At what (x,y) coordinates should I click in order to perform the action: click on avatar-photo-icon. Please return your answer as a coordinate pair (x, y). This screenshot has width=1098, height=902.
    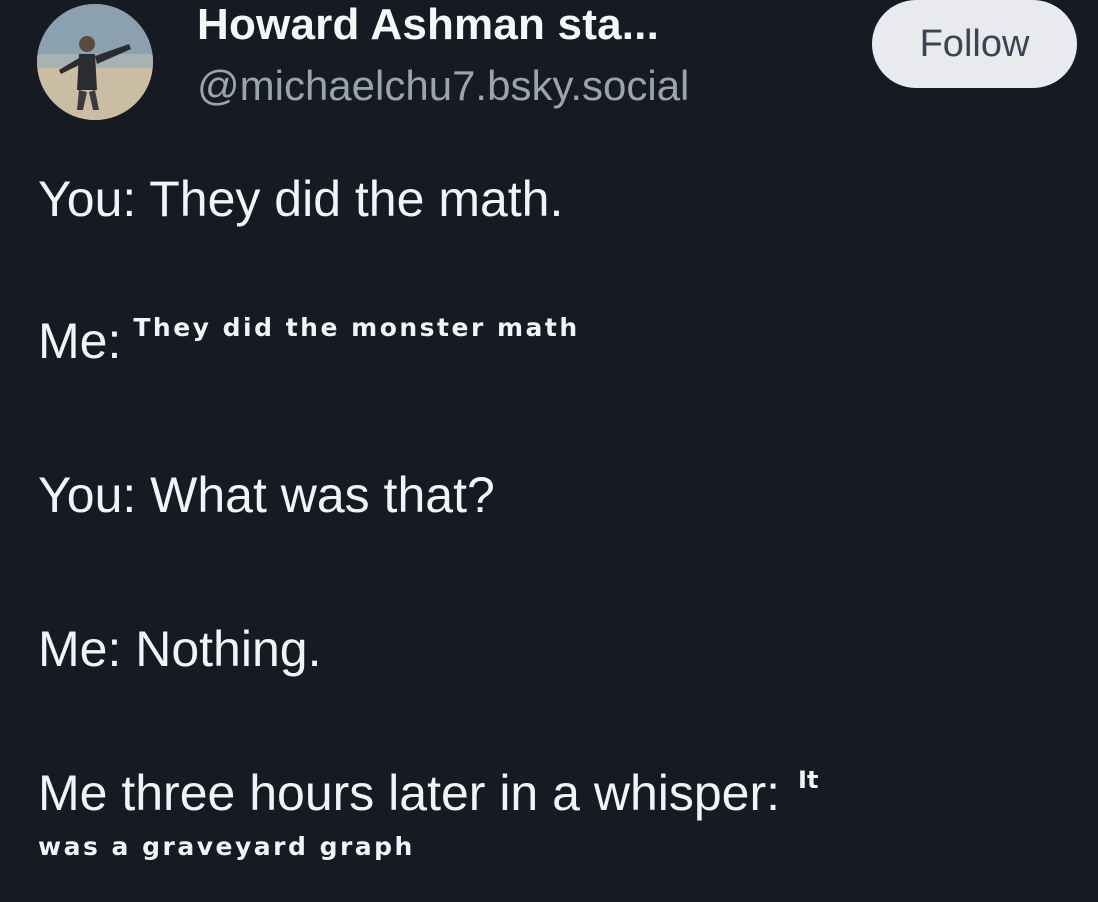
    Looking at the image, I should click on (95, 62).